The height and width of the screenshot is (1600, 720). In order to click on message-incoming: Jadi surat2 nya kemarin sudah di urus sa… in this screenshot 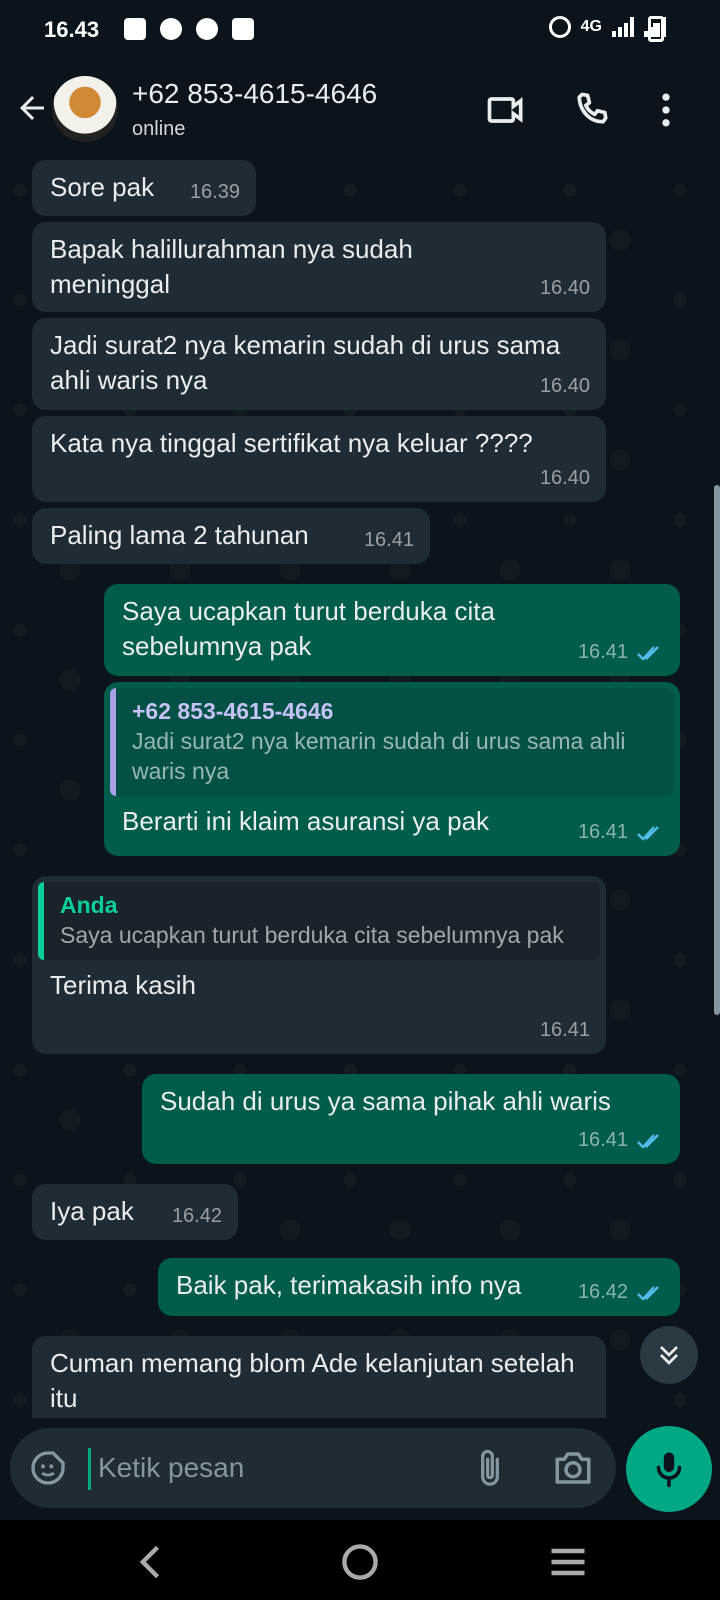, I will do `click(319, 364)`.